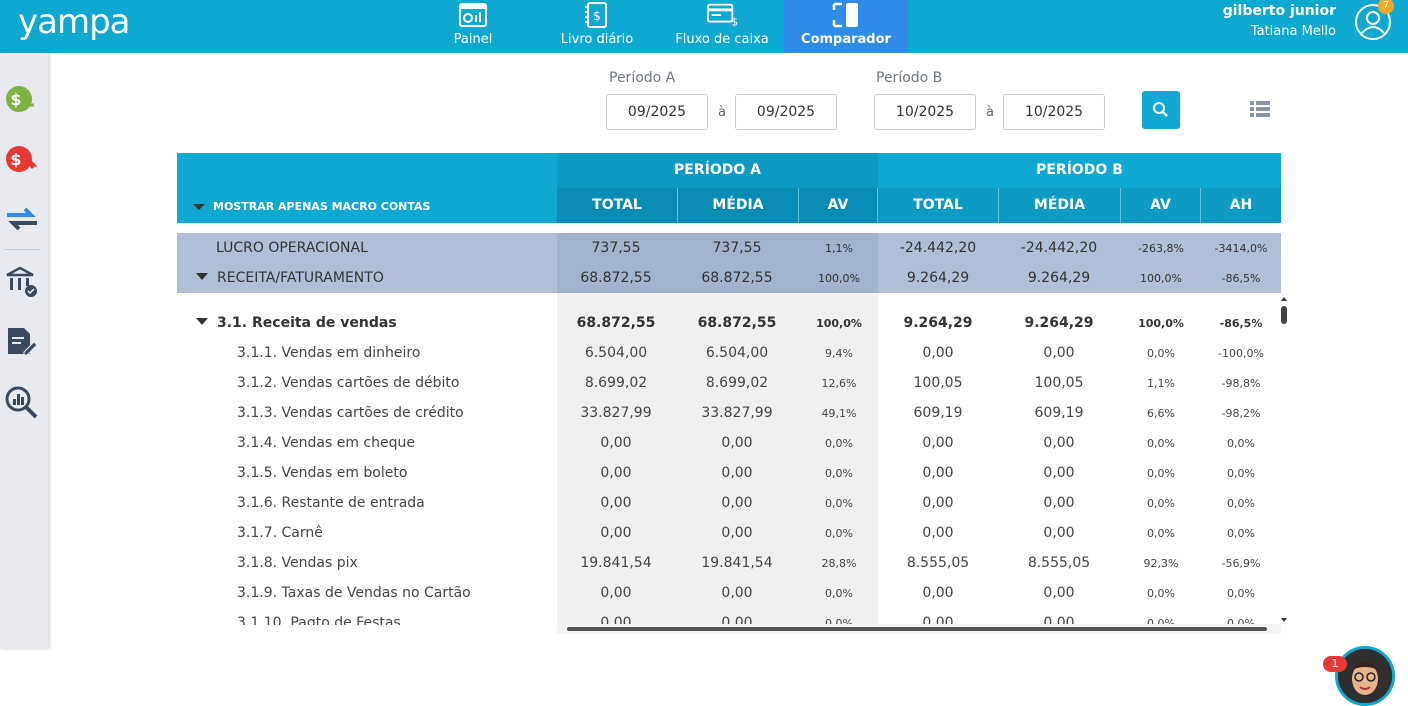  Describe the element at coordinates (737, 248) in the screenshot. I see `summary-cell: 737,55` at that location.